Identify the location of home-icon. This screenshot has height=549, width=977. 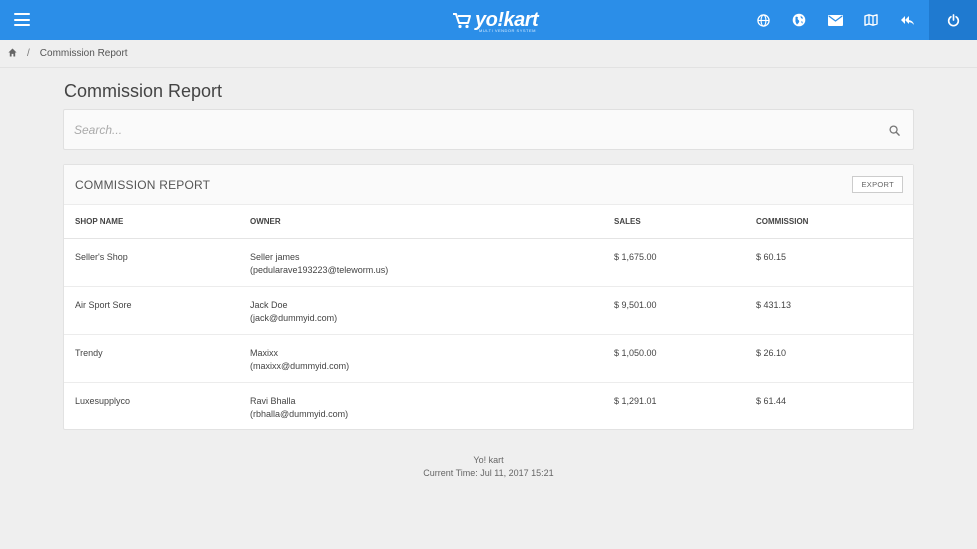
(12, 53).